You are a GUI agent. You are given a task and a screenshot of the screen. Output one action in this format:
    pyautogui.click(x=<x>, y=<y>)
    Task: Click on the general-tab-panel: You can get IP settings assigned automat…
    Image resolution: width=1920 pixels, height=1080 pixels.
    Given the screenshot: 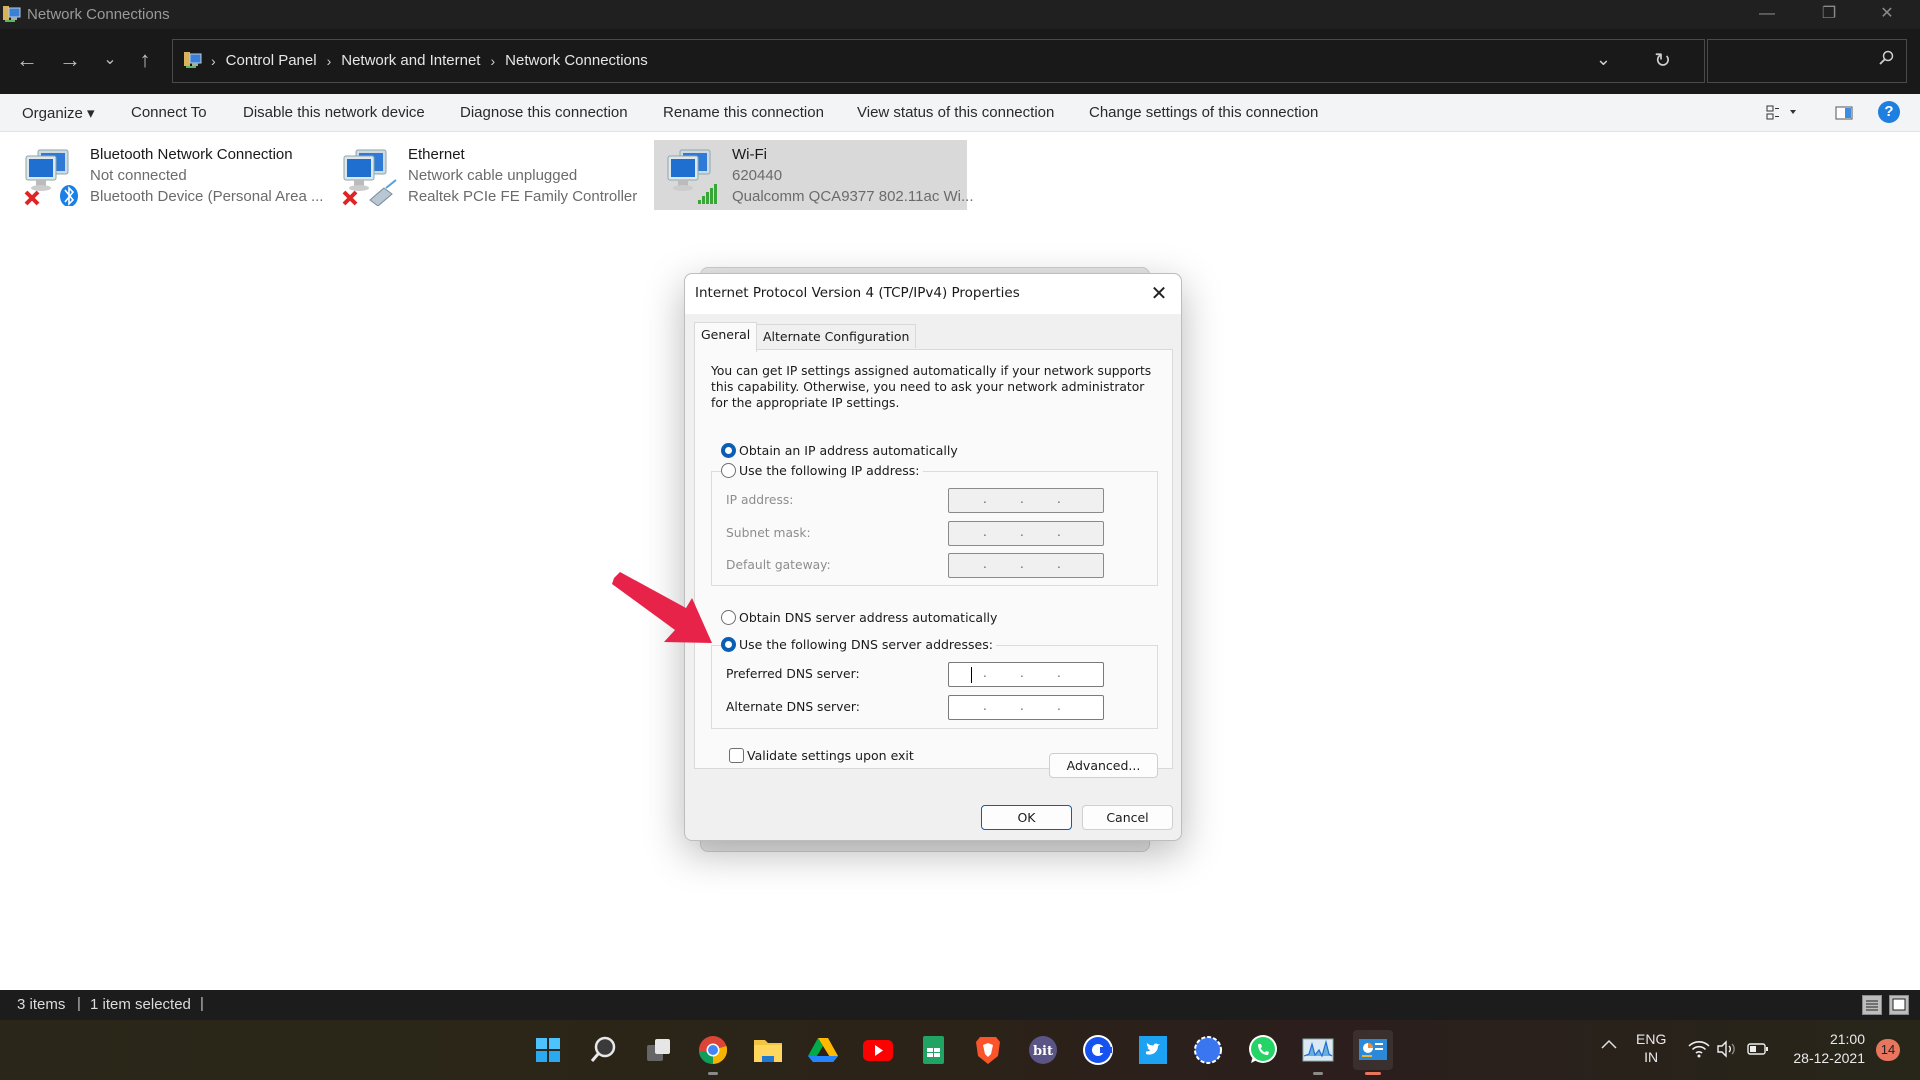 What is the action you would take?
    pyautogui.click(x=933, y=563)
    